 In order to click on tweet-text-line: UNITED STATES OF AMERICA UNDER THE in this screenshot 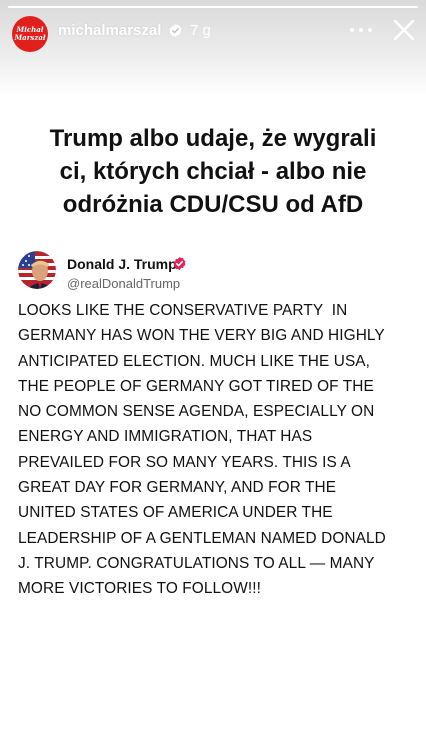, I will do `click(175, 513)`.